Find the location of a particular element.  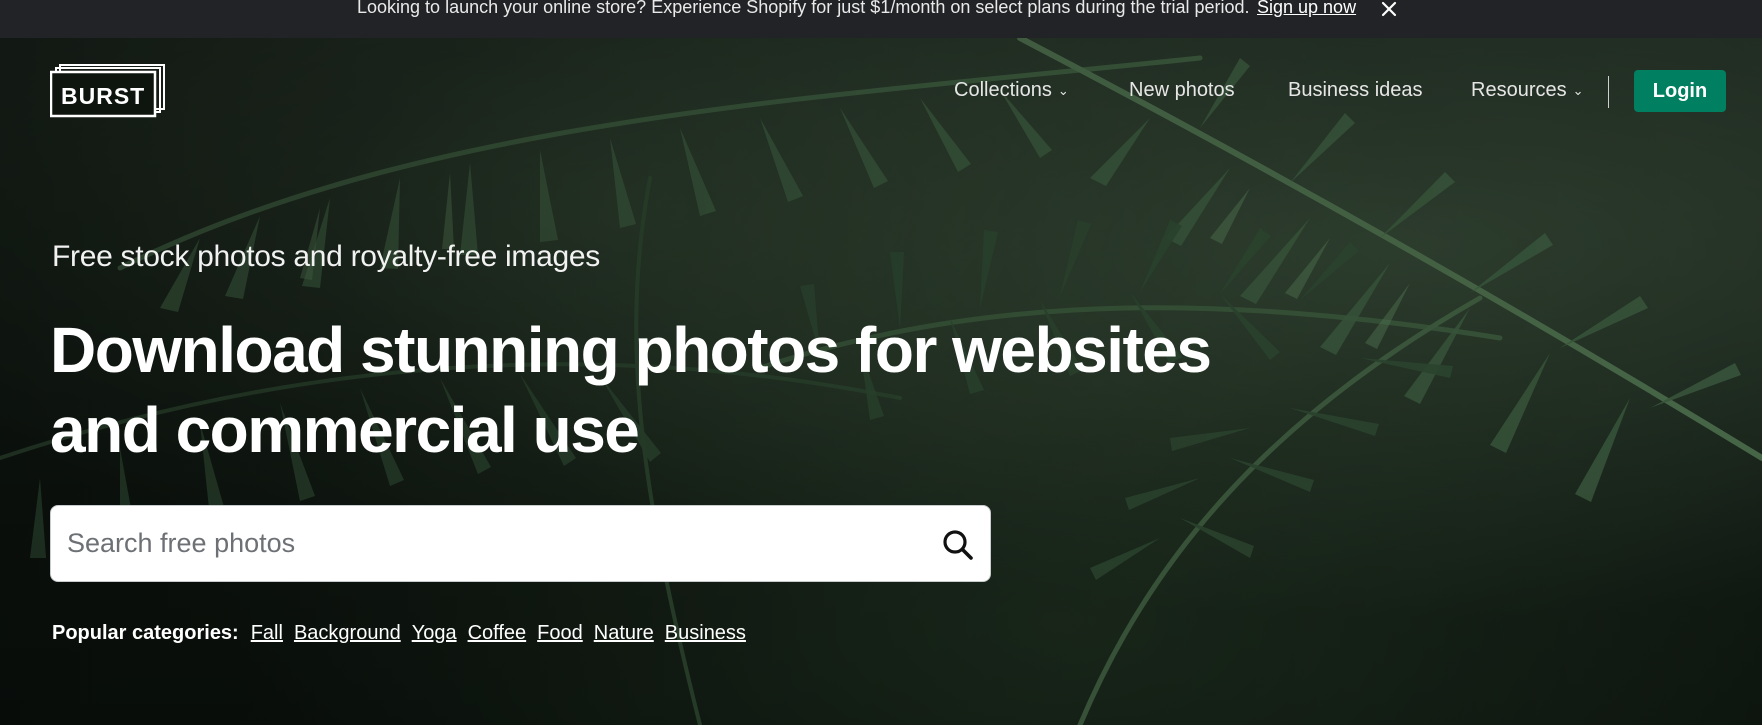

hero-headline-line-2: and commercial use is located at coordinates (345, 430).